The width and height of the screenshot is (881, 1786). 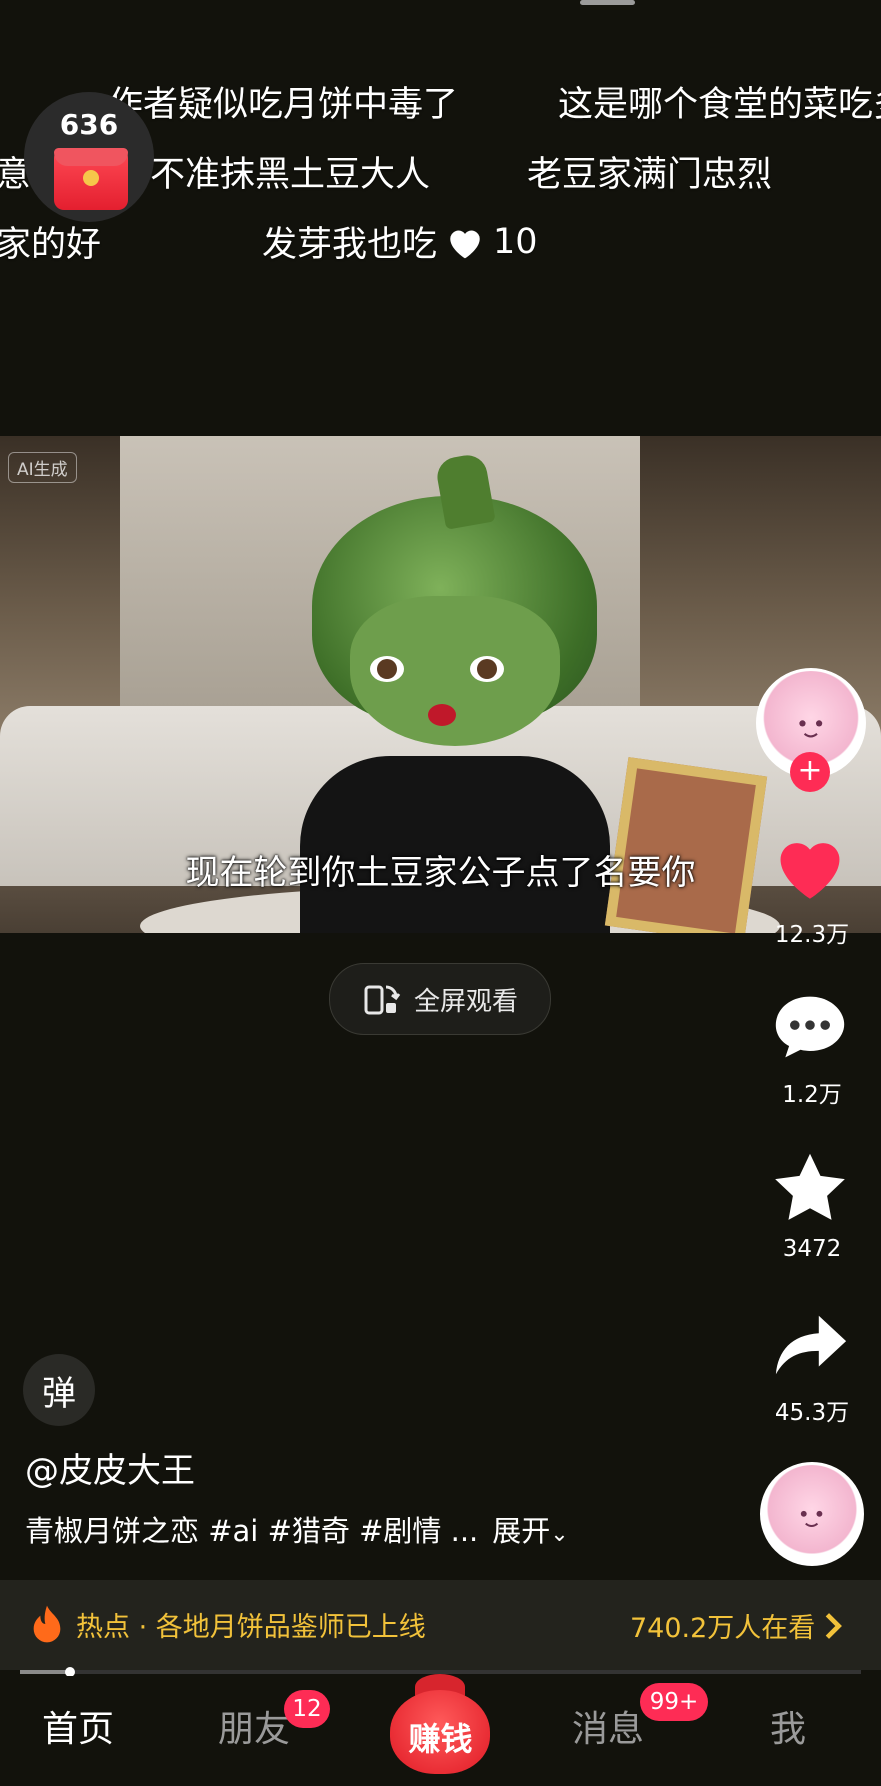 I want to click on comment-button, so click(x=812, y=1030).